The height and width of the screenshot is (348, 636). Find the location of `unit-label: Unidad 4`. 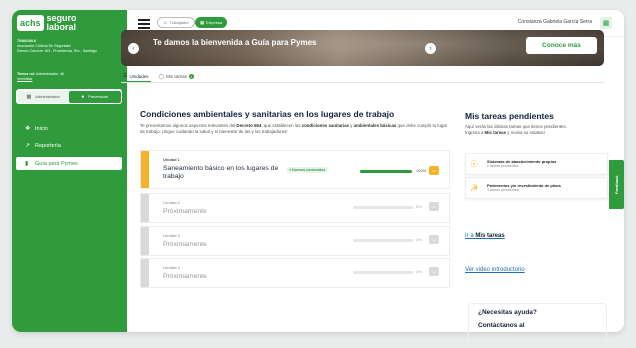

unit-label: Unidad 4 is located at coordinates (171, 267).